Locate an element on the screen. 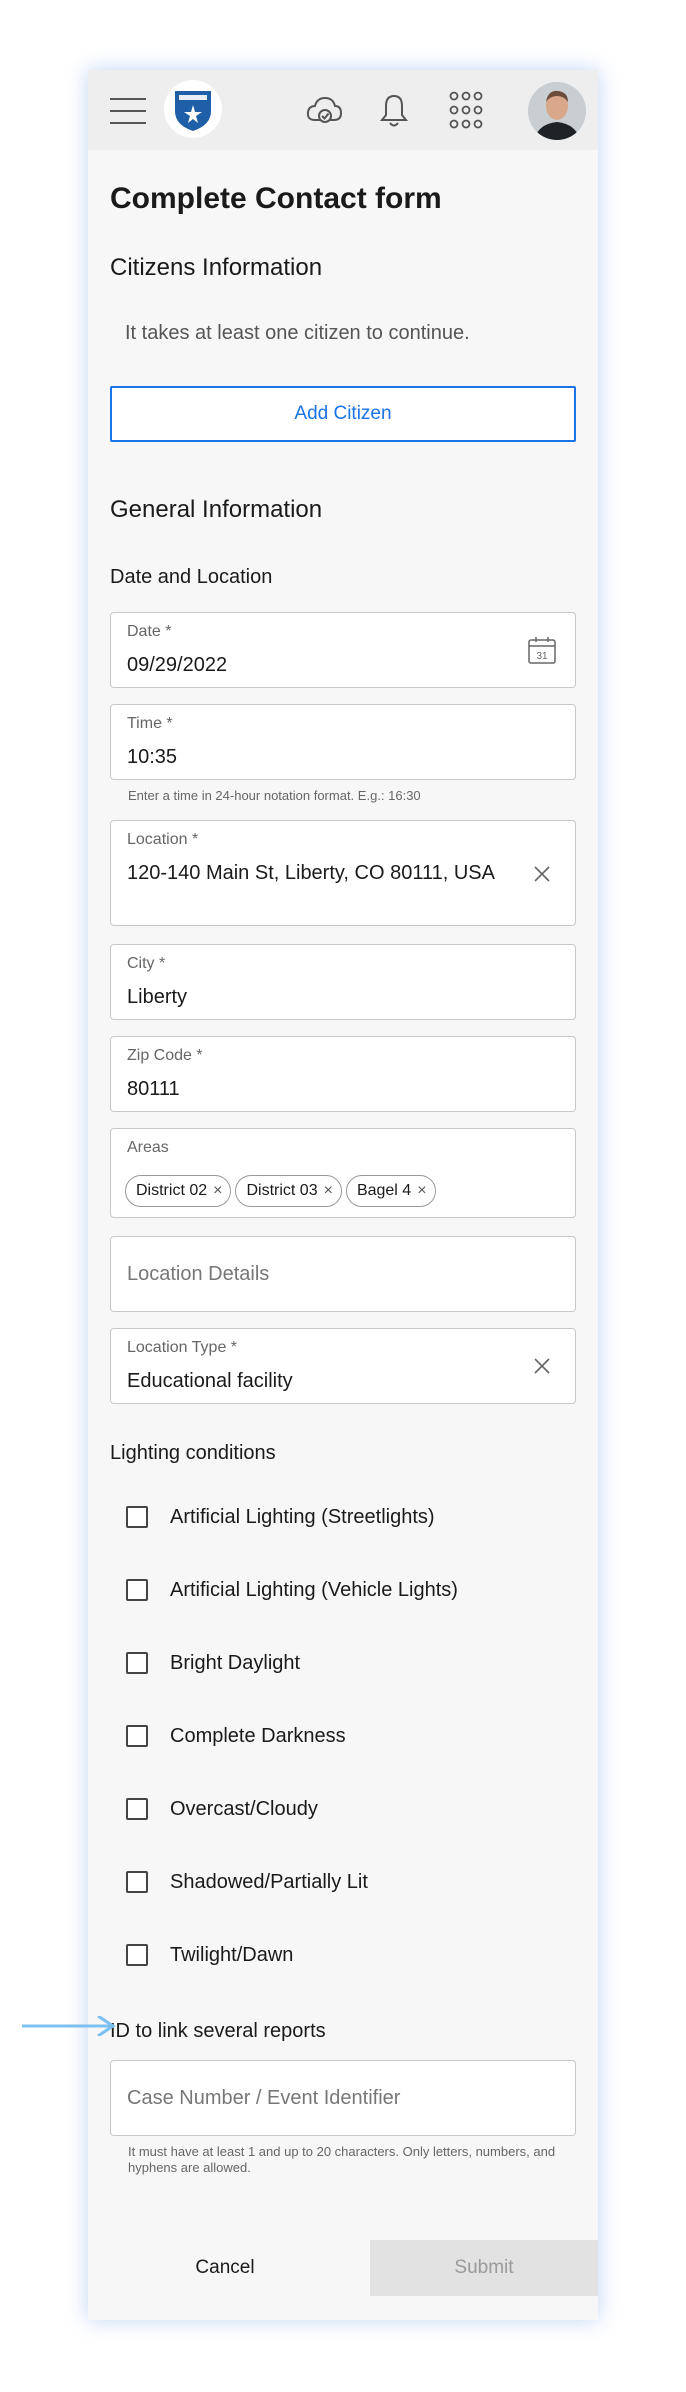 This screenshot has height=2392, width=686. app-header is located at coordinates (343, 110).